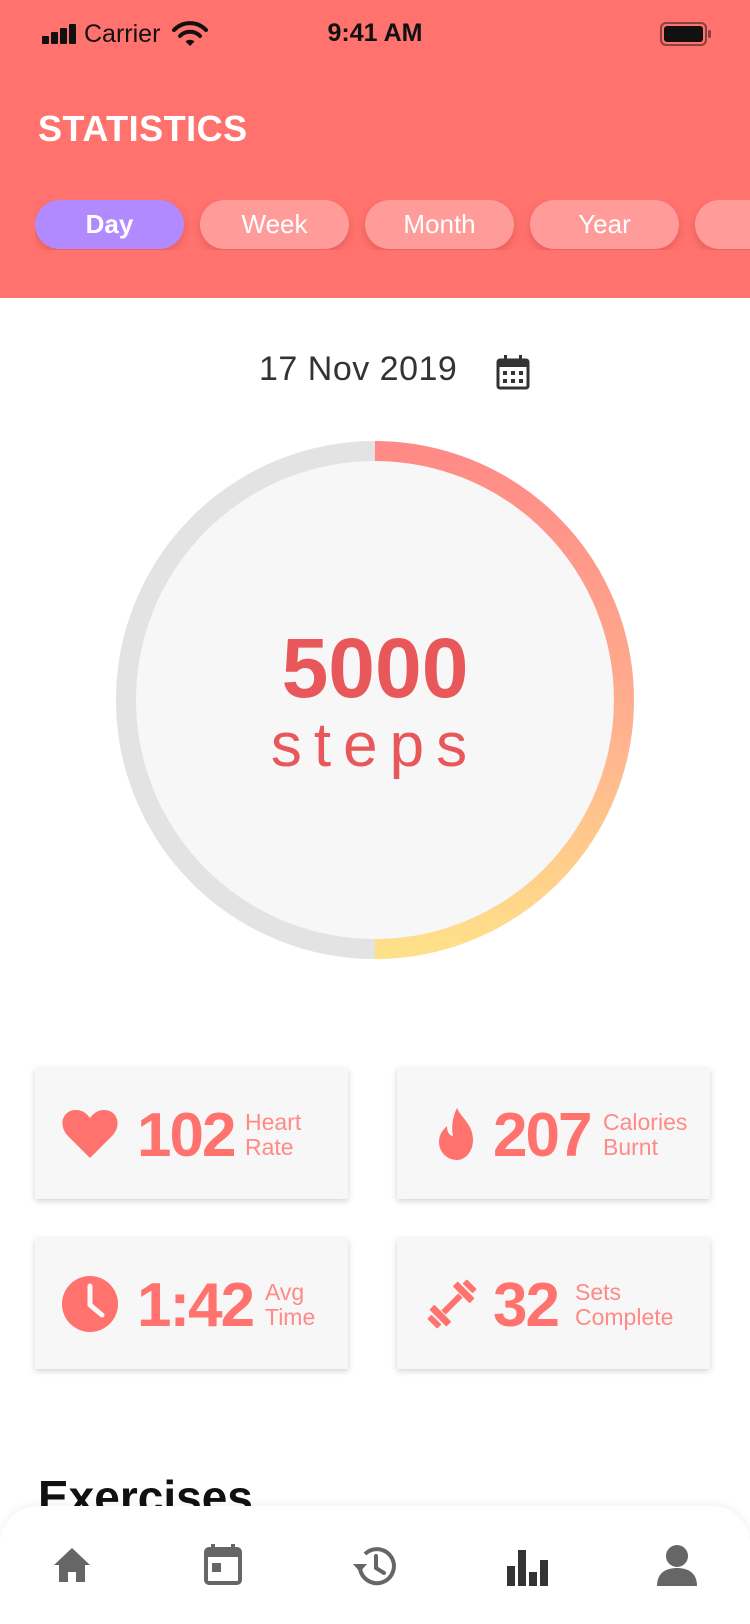 This screenshot has height=1624, width=750. I want to click on stat-label-line1: Calories, so click(645, 1122).